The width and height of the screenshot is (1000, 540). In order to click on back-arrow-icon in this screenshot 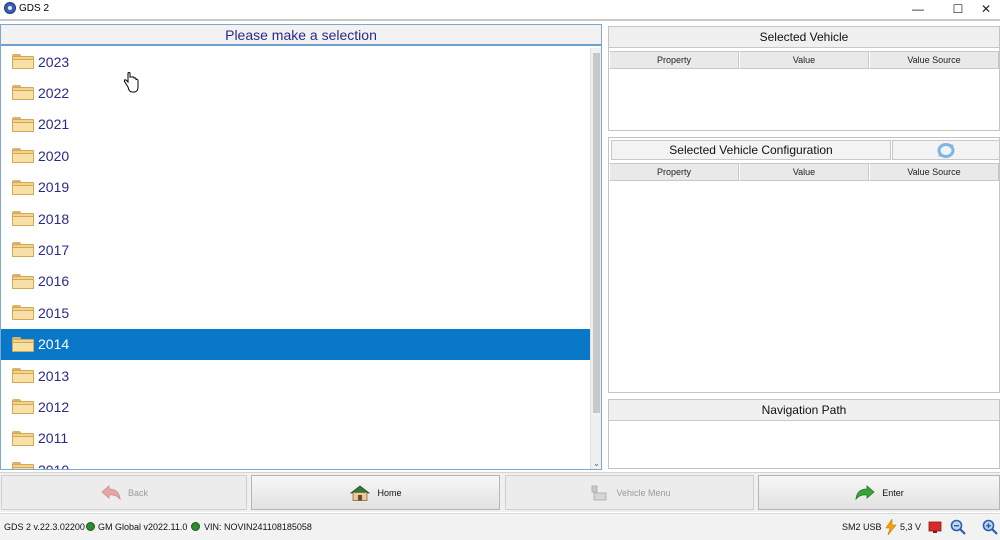, I will do `click(111, 492)`.